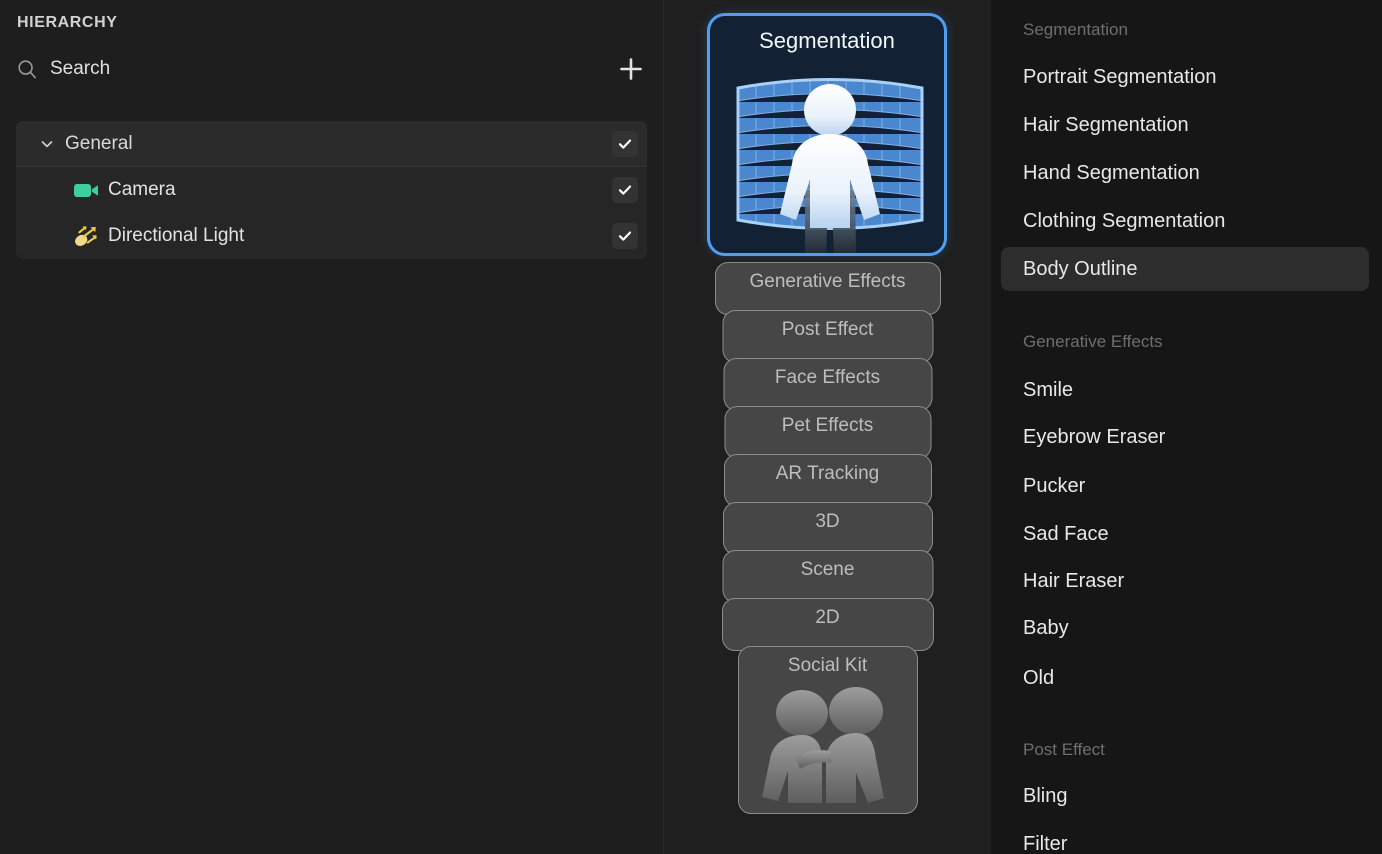 This screenshot has height=854, width=1382. I want to click on list-item-body-outline: Body Outline, so click(1185, 269).